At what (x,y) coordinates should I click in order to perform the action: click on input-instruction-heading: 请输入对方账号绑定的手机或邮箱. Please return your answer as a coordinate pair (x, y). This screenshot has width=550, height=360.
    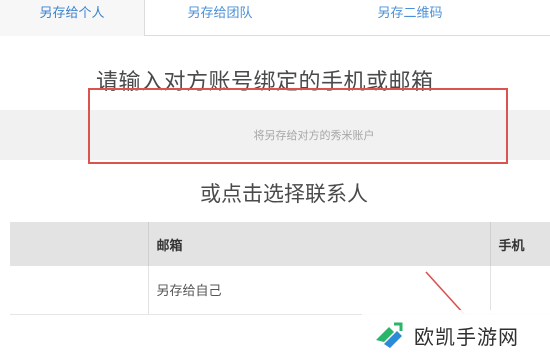
    Looking at the image, I should click on (265, 82).